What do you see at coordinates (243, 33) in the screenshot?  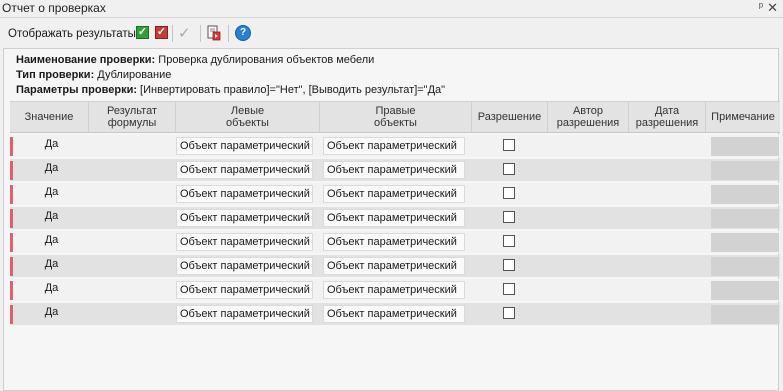 I see `help-icon: ?` at bounding box center [243, 33].